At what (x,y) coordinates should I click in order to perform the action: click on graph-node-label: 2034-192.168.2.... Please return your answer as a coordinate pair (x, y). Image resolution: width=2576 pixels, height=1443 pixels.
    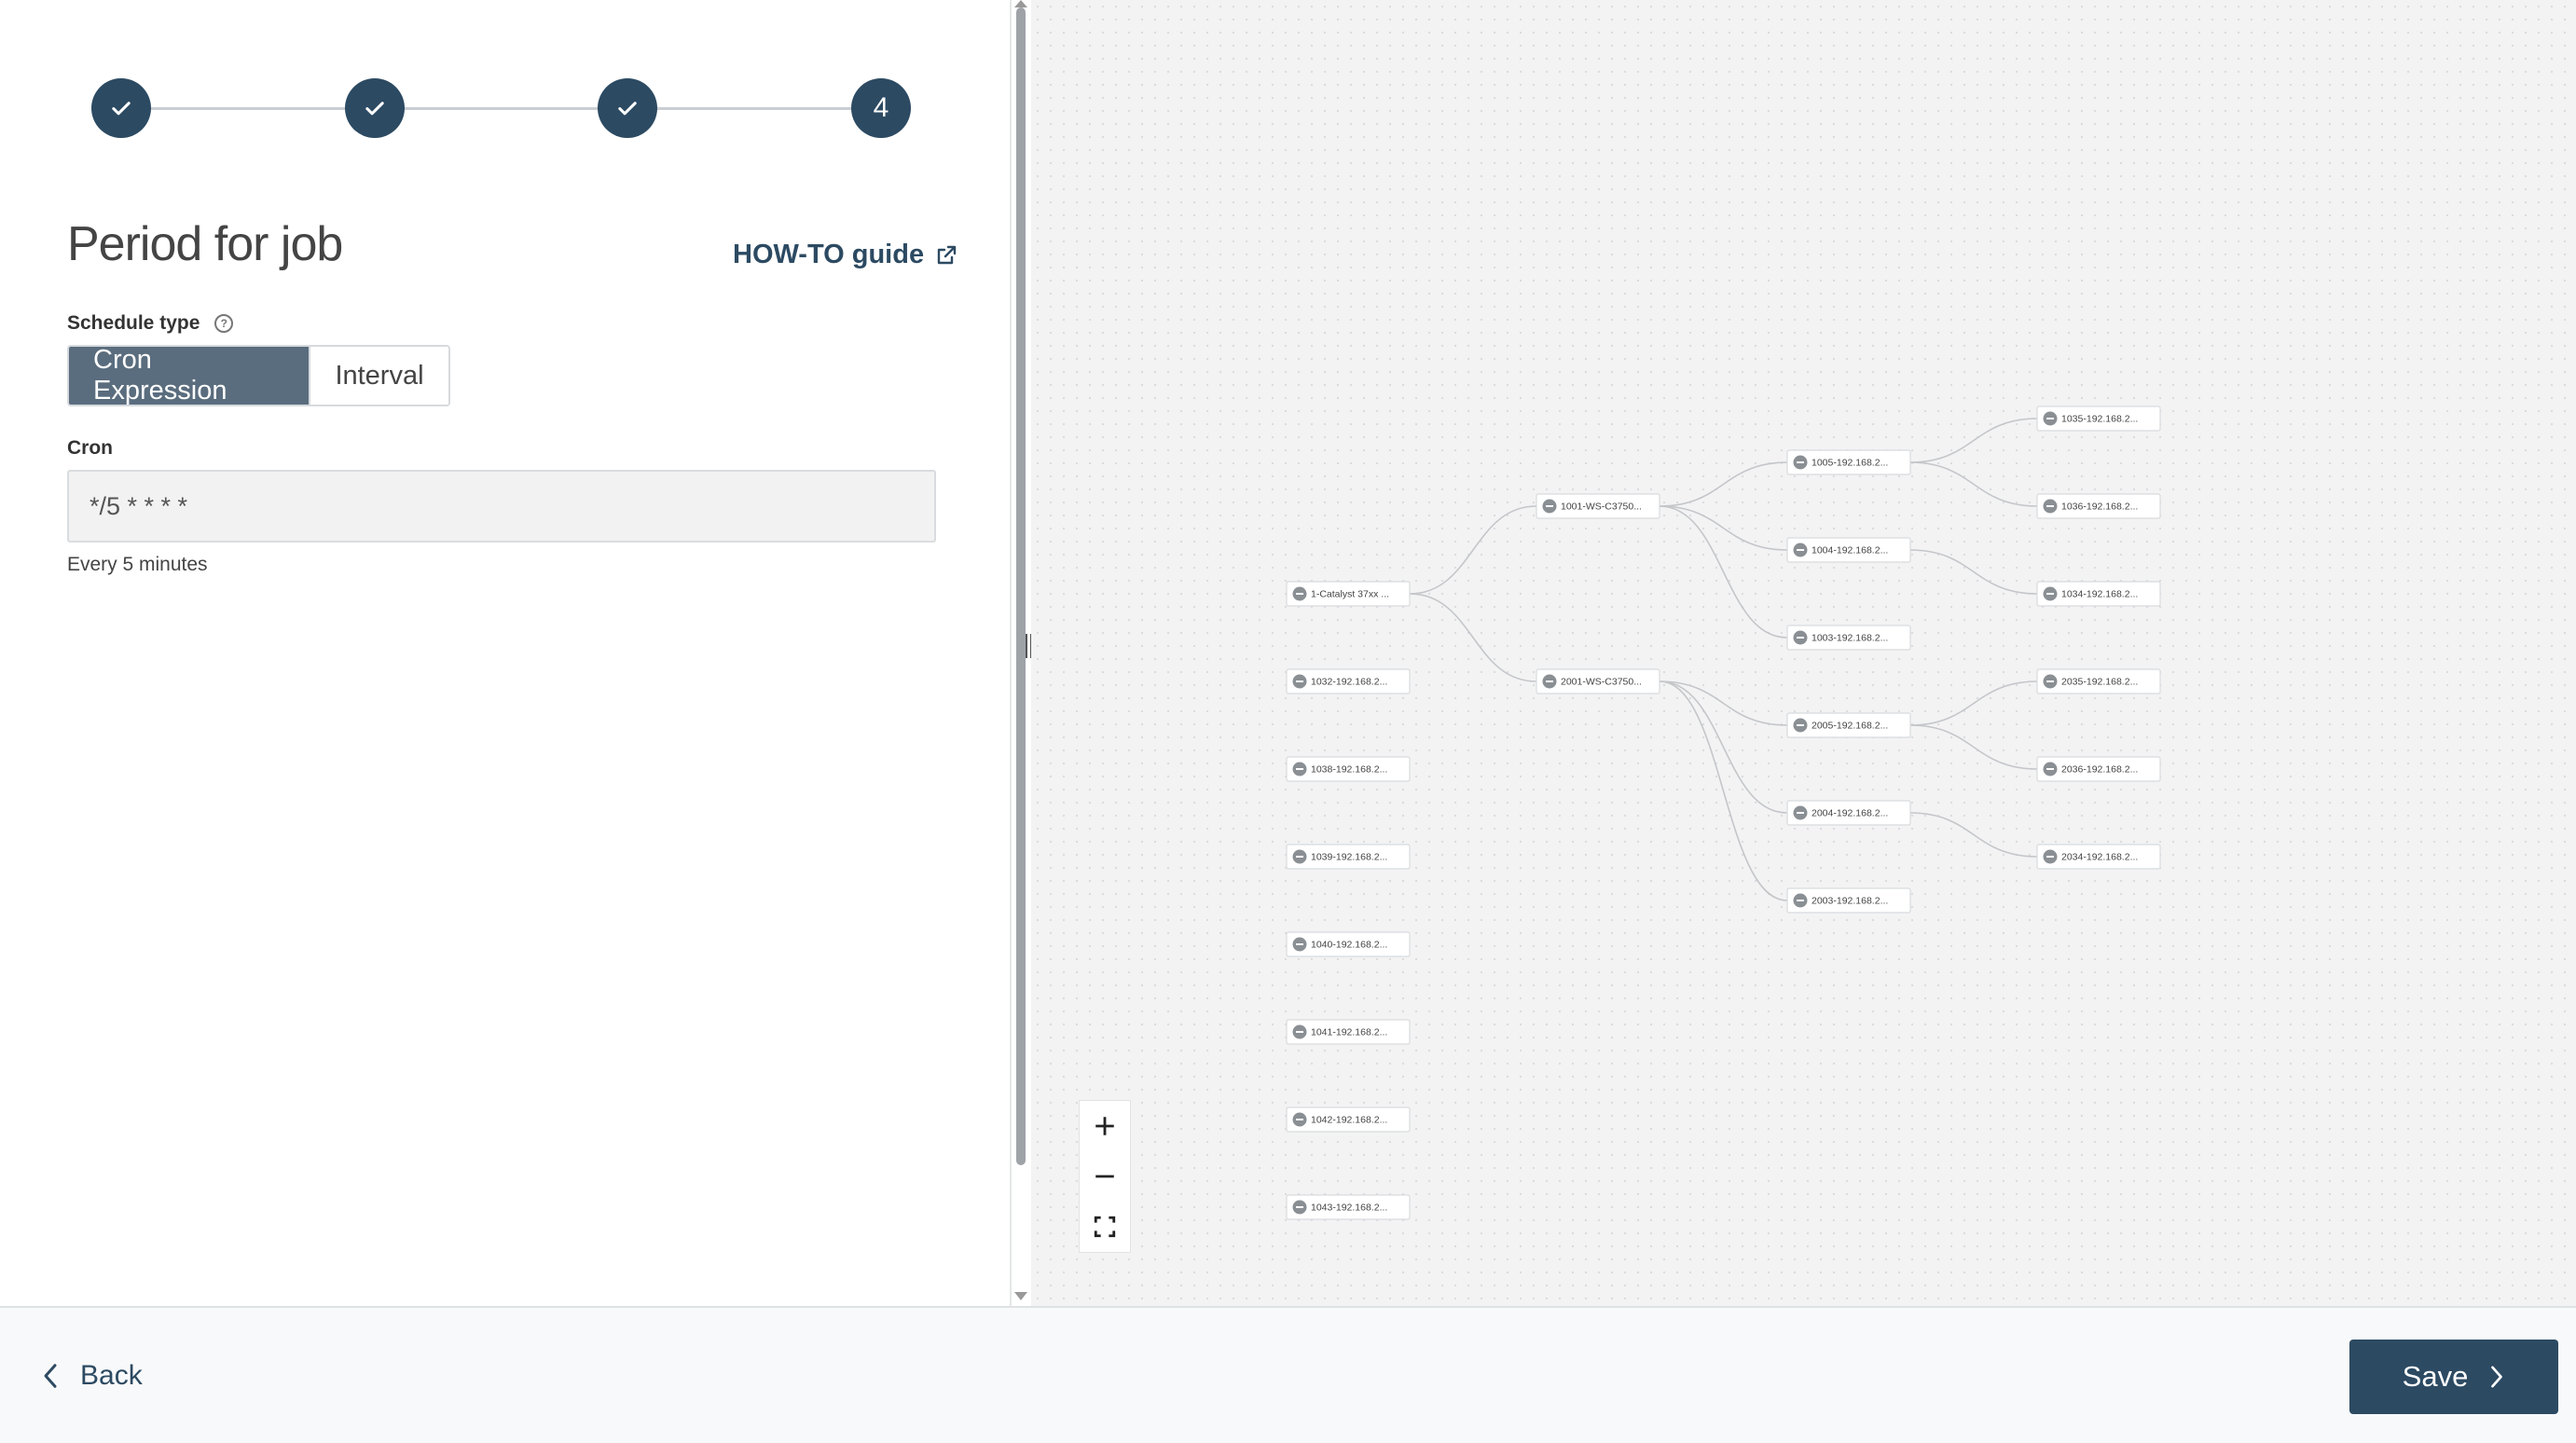
    Looking at the image, I should click on (2099, 857).